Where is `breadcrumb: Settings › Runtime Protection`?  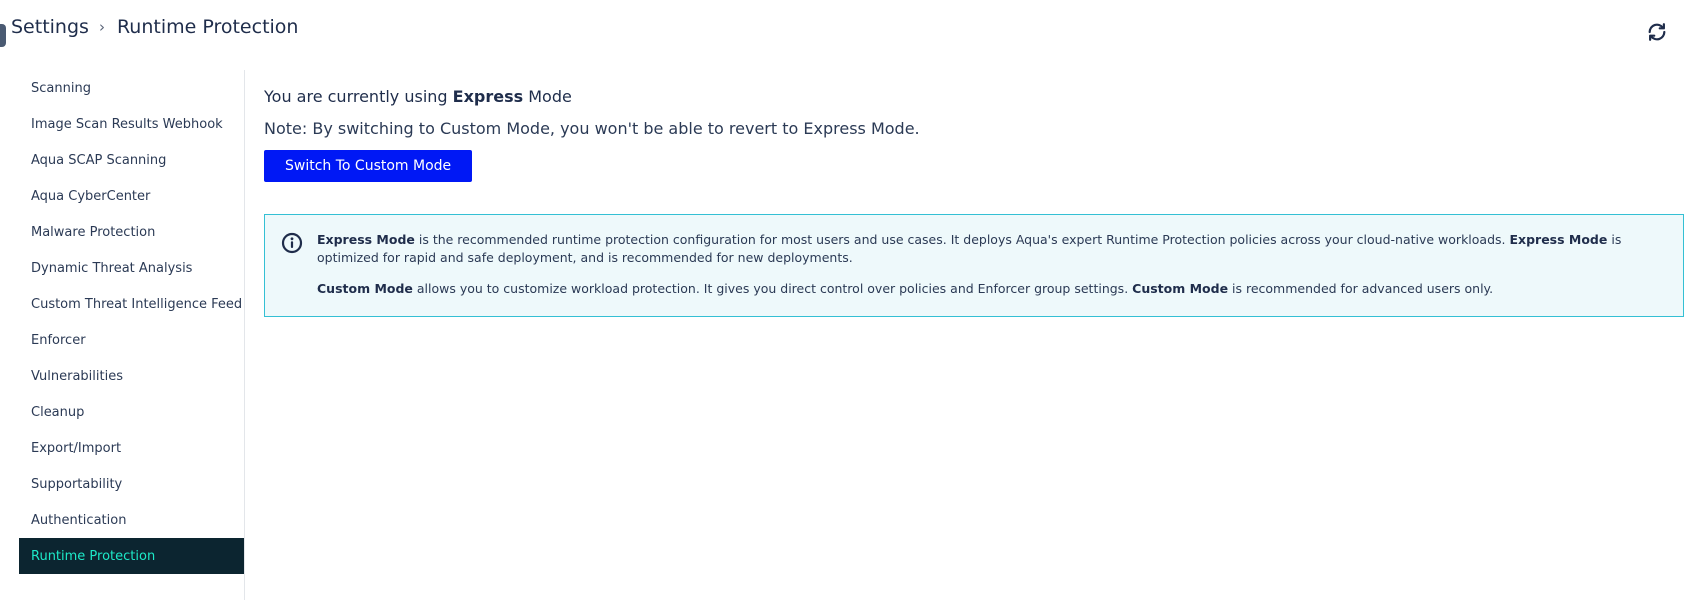
breadcrumb: Settings › Runtime Protection is located at coordinates (154, 27).